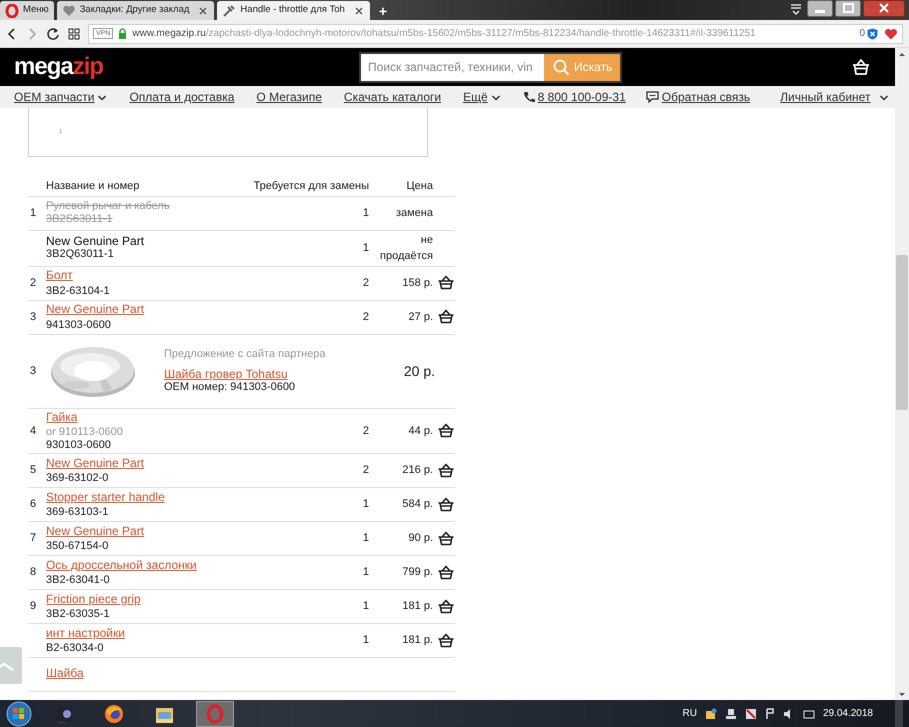 Image resolution: width=909 pixels, height=727 pixels. Describe the element at coordinates (33, 504) in the screenshot. I see `row-number: 6` at that location.